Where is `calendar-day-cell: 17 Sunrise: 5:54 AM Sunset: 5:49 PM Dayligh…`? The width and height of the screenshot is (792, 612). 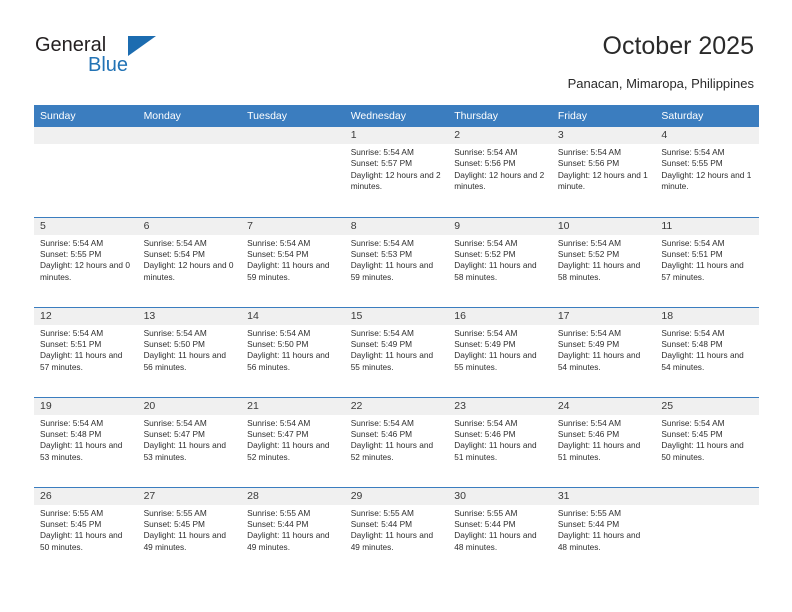 calendar-day-cell: 17 Sunrise: 5:54 AM Sunset: 5:49 PM Dayligh… is located at coordinates (603, 351).